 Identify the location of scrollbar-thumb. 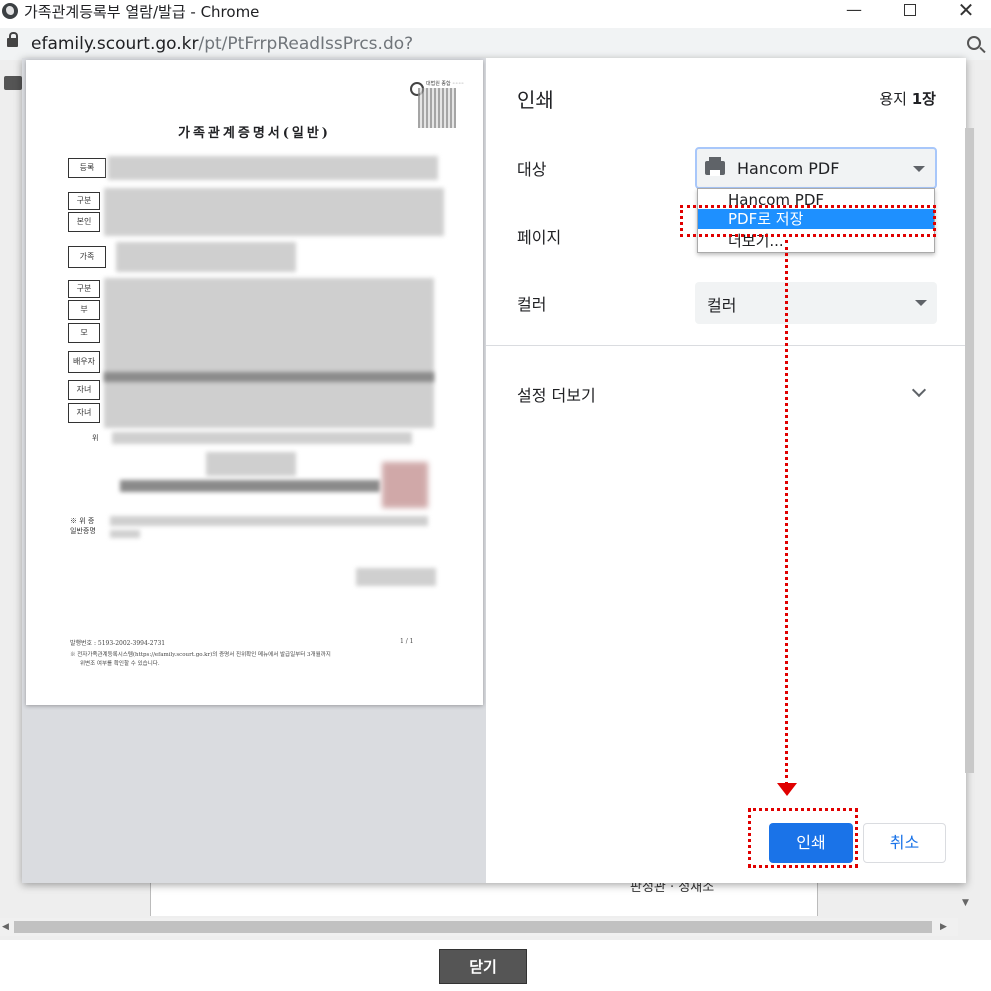
(473, 927).